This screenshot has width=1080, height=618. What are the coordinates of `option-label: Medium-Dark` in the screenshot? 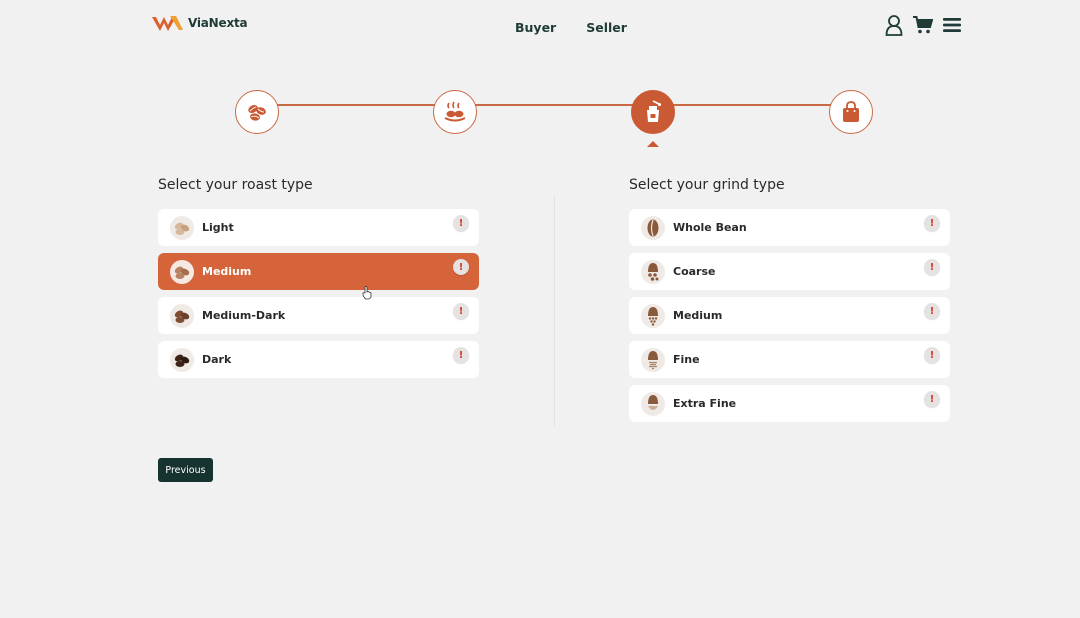 It's located at (244, 315).